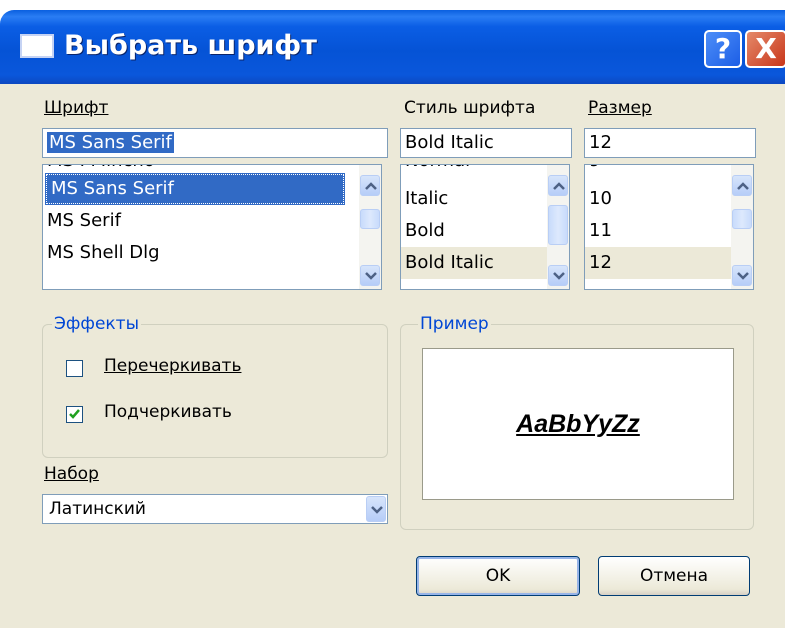 The width and height of the screenshot is (785, 628). What do you see at coordinates (97, 509) in the screenshot?
I see `script-select-value: Латинский` at bounding box center [97, 509].